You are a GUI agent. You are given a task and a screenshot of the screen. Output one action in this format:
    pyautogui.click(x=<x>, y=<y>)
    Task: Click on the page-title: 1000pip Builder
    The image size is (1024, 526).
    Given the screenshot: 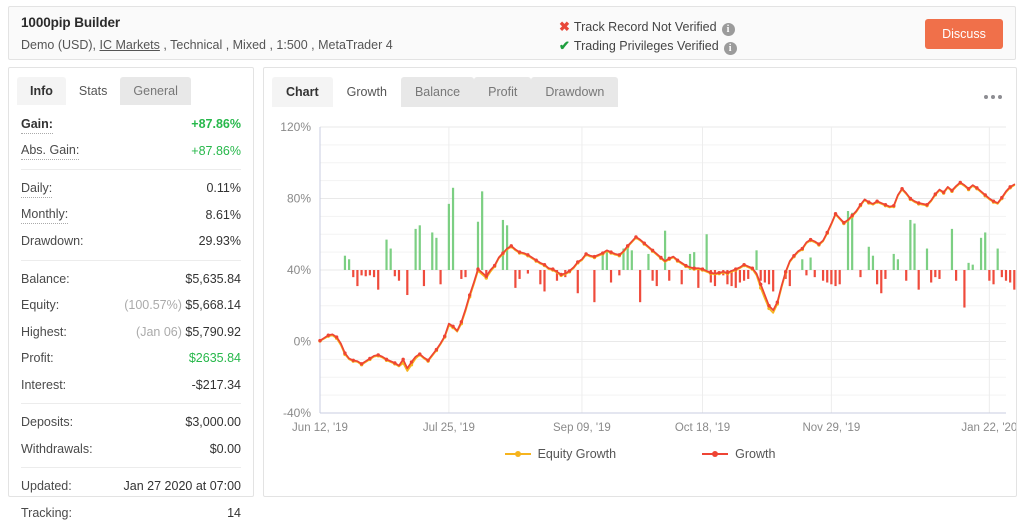 What is the action you would take?
    pyautogui.click(x=70, y=22)
    